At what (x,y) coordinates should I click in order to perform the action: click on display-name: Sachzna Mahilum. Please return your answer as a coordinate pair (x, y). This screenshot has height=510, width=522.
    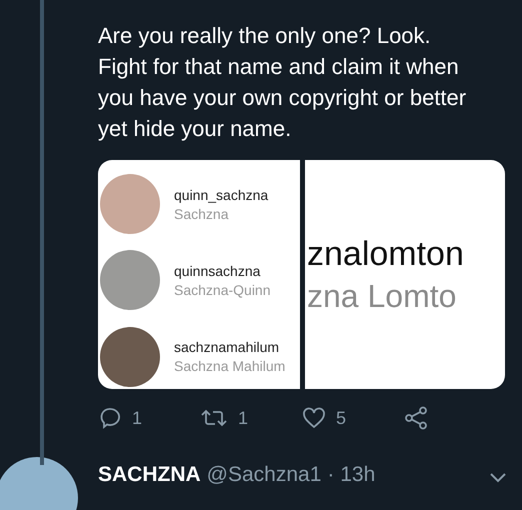
    Looking at the image, I should click on (230, 366).